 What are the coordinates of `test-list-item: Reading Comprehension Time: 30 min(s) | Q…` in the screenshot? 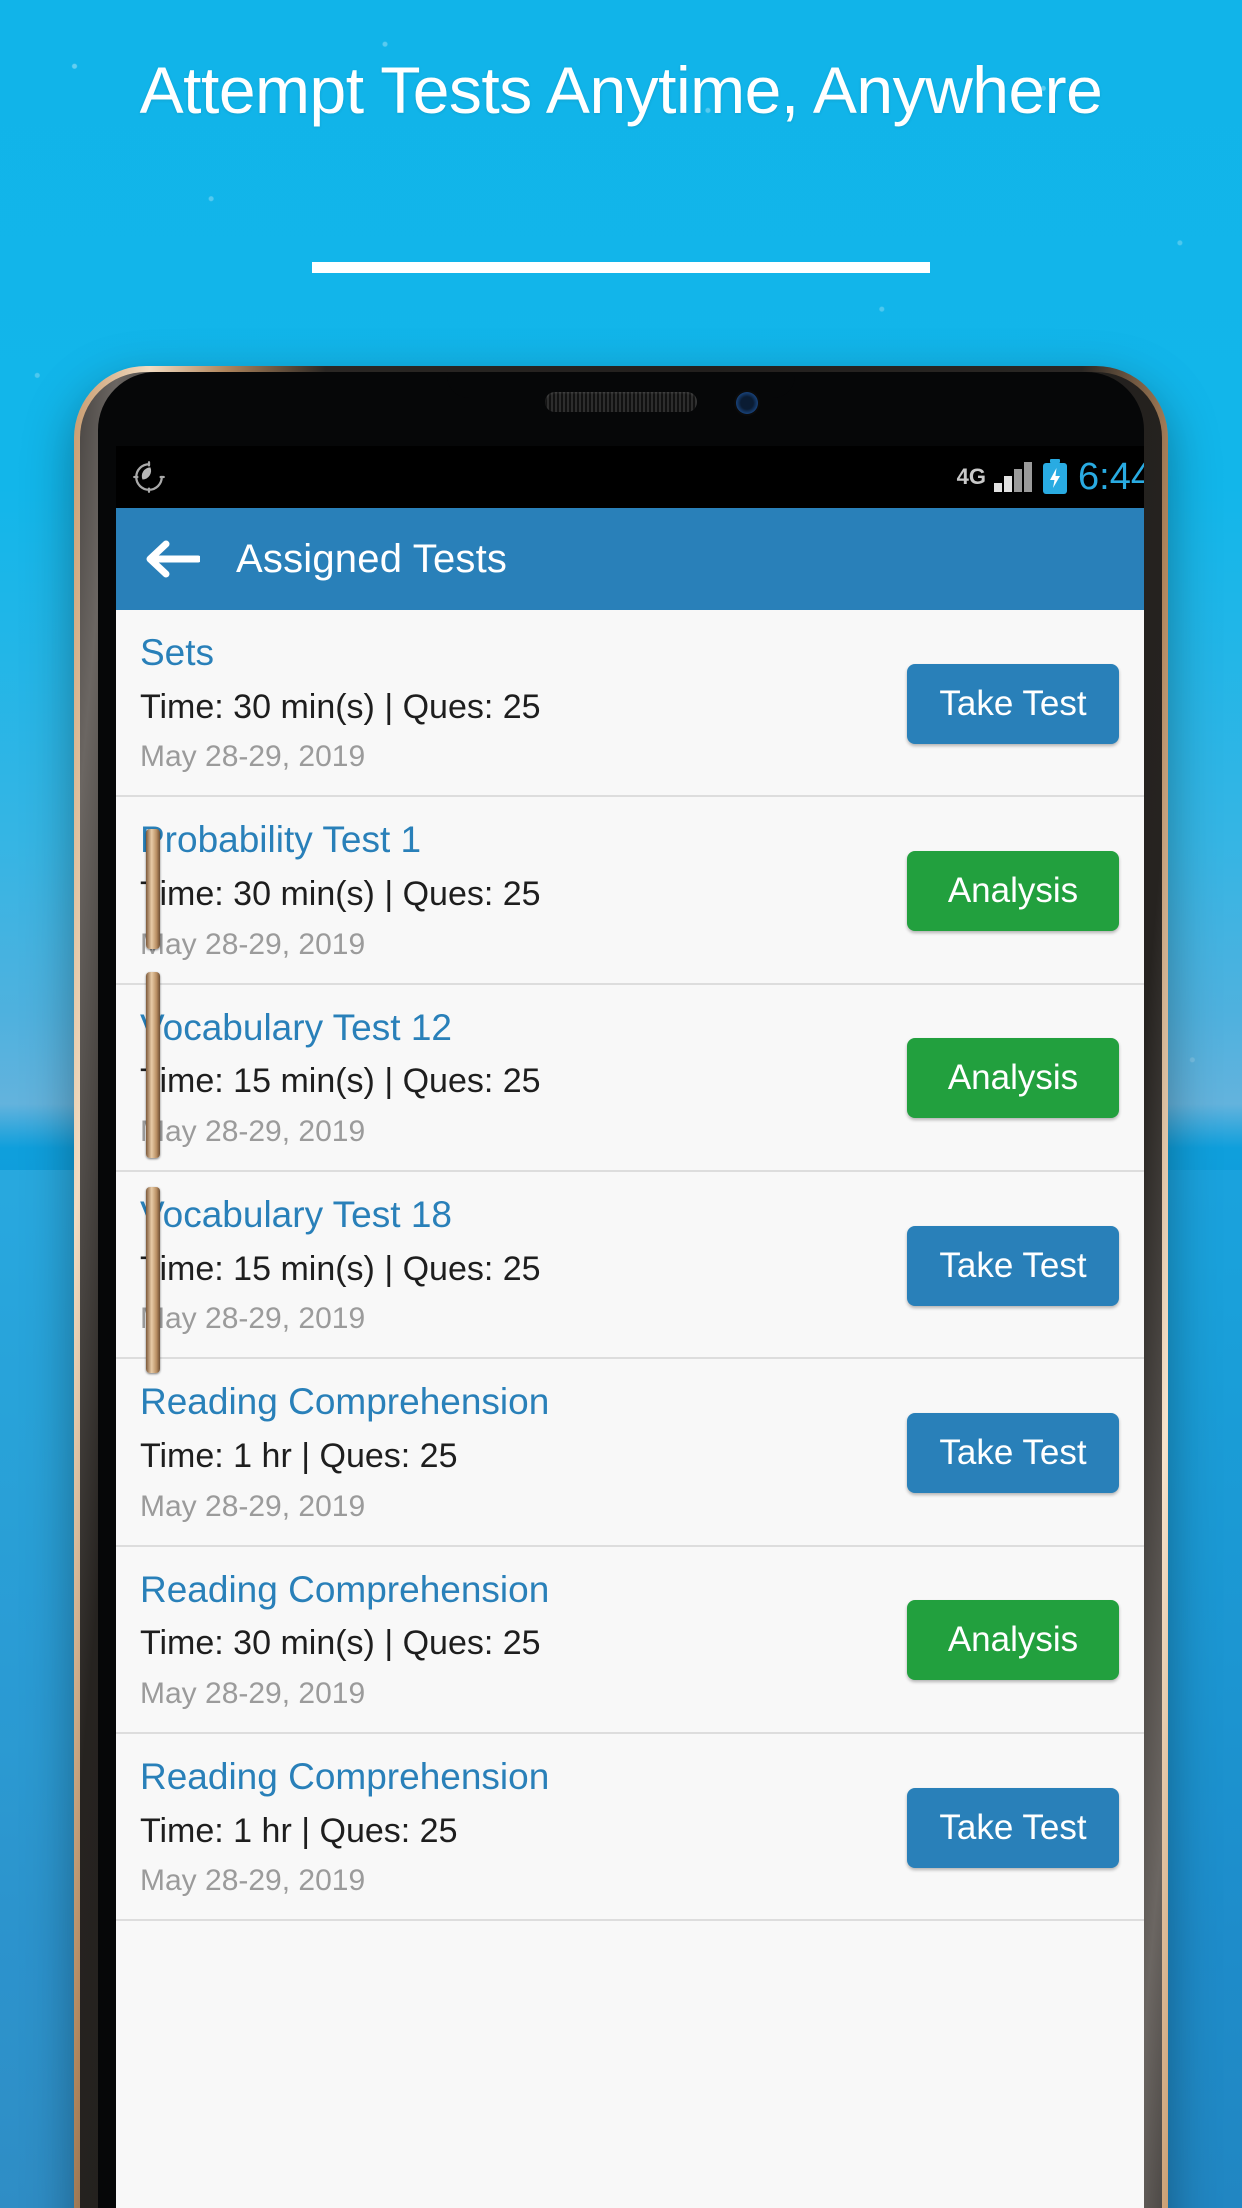 It's located at (630, 1641).